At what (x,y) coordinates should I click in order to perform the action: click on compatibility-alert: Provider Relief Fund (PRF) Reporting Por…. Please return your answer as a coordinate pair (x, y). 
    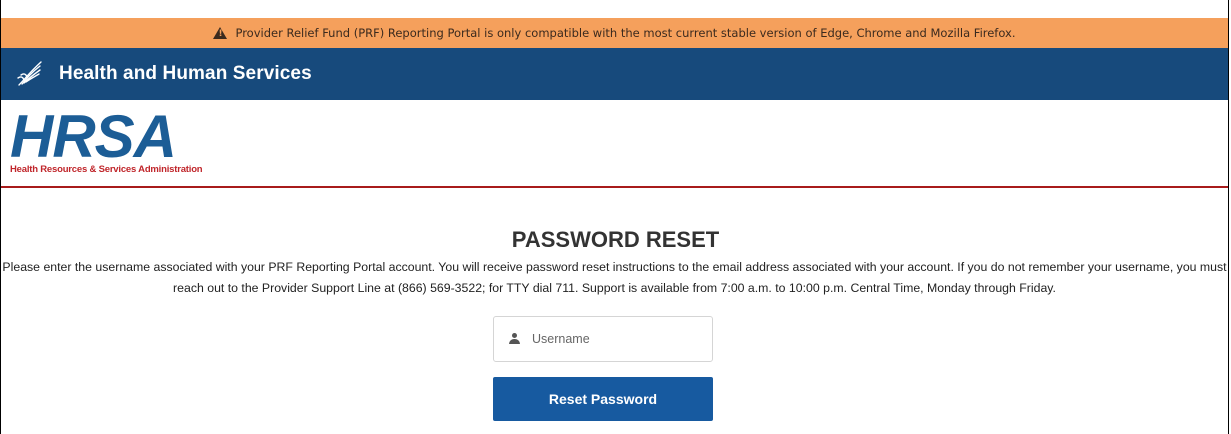
    Looking at the image, I should click on (614, 33).